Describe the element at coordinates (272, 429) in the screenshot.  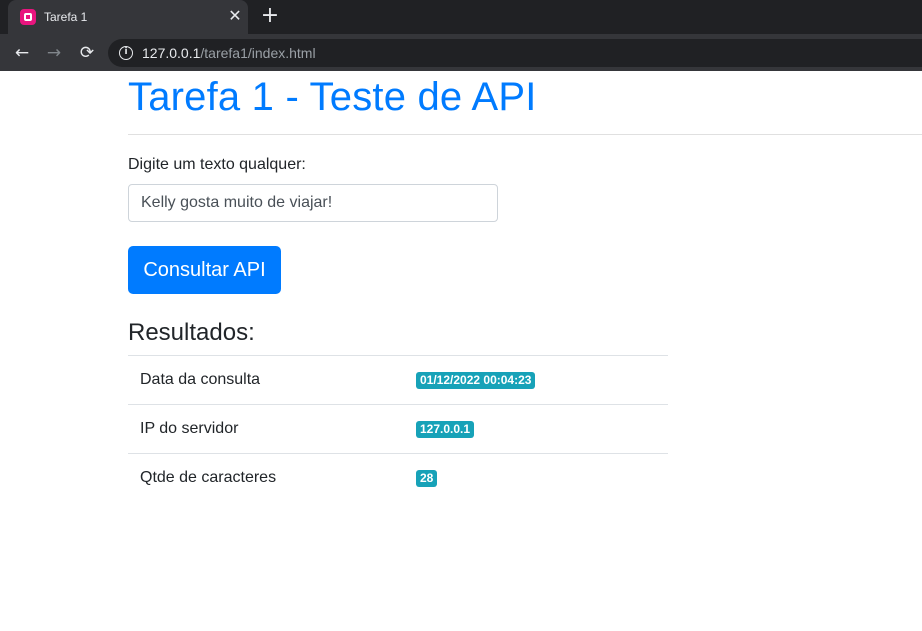
I see `result-label: IP do servidor` at that location.